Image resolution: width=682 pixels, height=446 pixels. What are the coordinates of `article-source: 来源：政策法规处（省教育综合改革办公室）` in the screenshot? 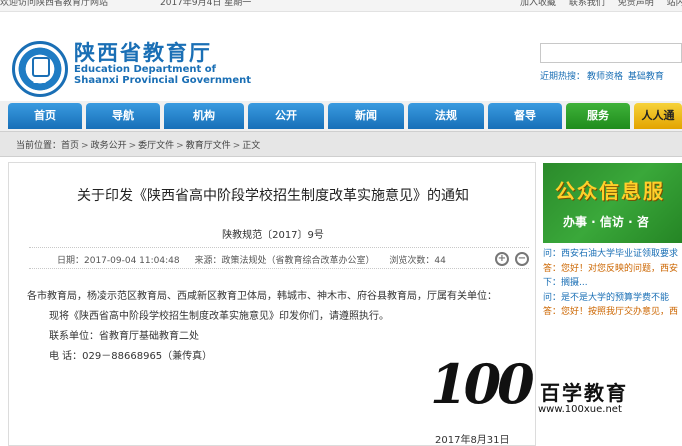 It's located at (284, 261).